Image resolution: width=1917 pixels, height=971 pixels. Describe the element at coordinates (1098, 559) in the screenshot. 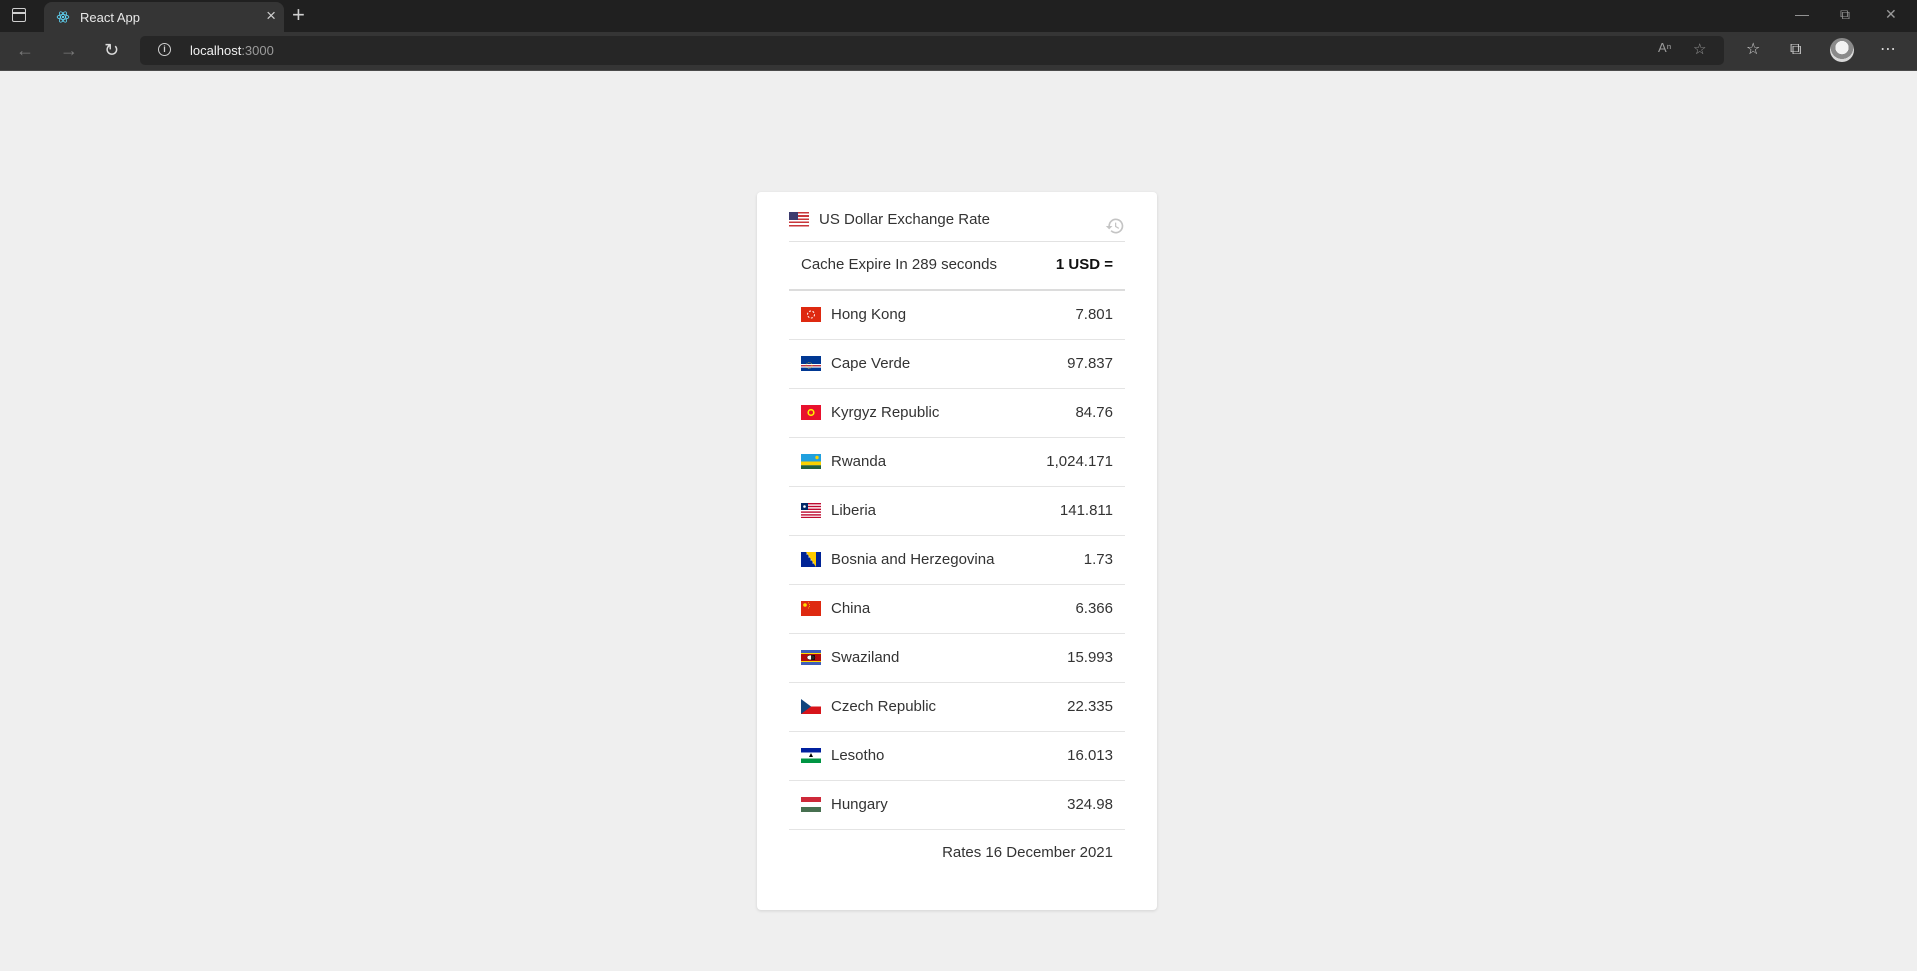

I see `rate-value: 1.73` at that location.